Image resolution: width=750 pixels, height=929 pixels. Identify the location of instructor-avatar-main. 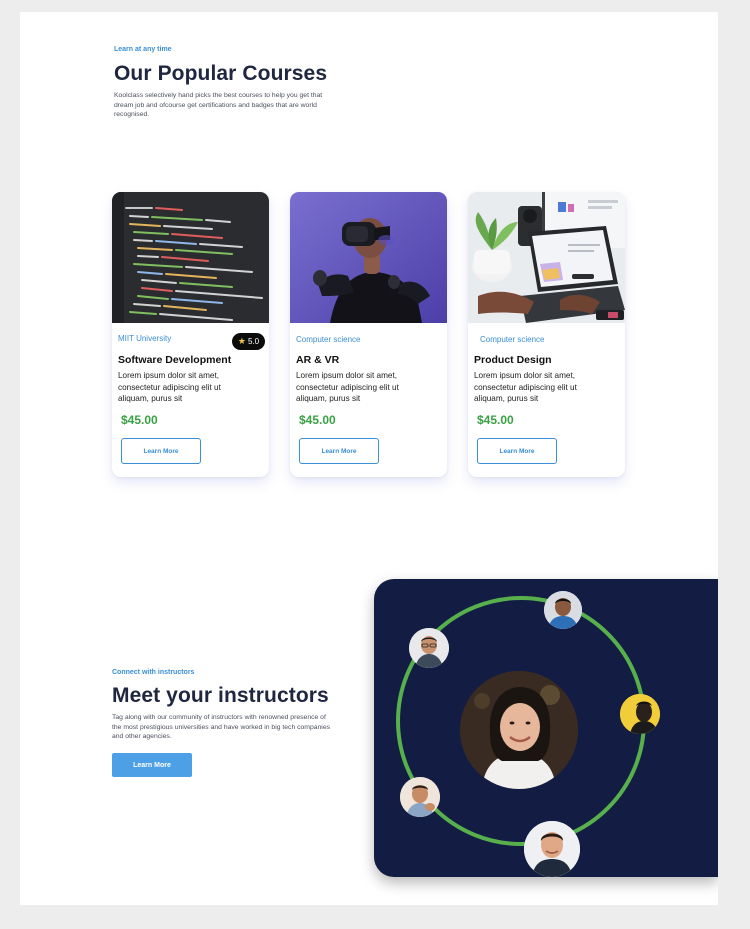
(519, 730).